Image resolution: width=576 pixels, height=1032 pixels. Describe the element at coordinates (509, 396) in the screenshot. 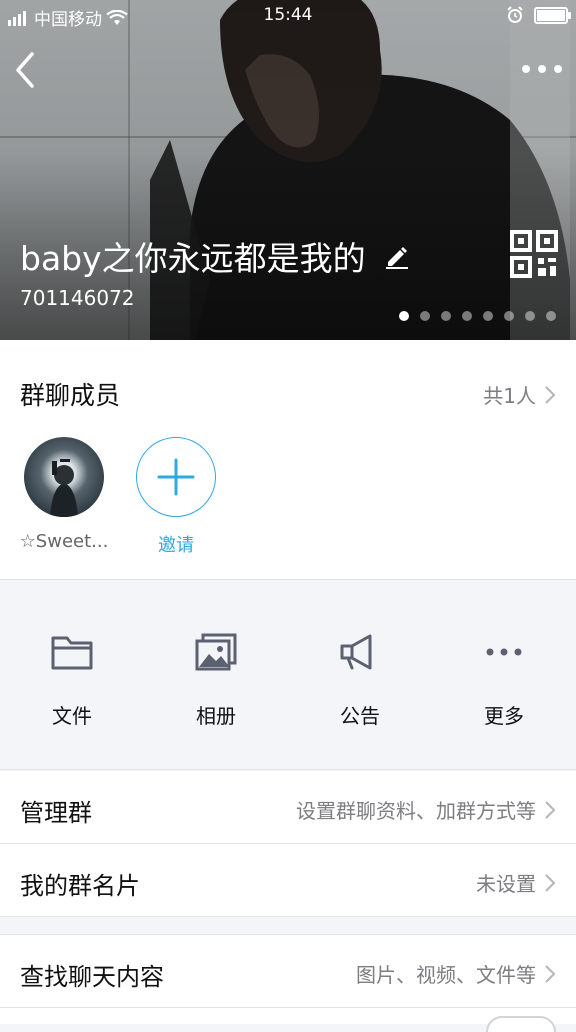

I see `members-count: 共1人` at that location.